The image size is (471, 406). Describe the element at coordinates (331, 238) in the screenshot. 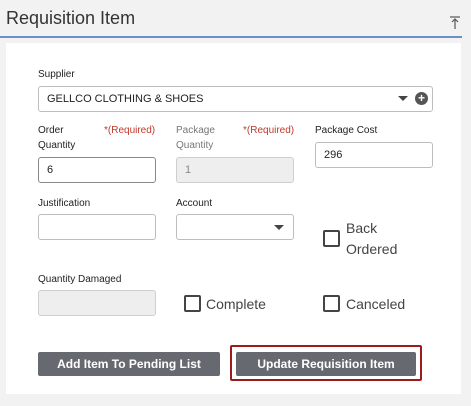

I see `back-ordered-checkbox` at that location.